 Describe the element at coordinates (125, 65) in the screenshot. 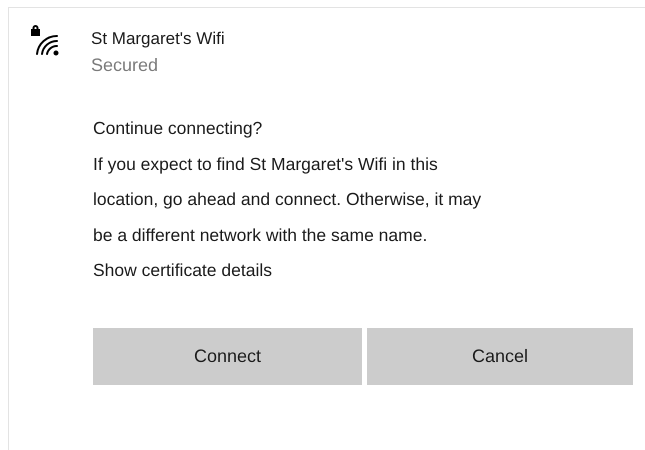

I see `network-status: Secured` at that location.